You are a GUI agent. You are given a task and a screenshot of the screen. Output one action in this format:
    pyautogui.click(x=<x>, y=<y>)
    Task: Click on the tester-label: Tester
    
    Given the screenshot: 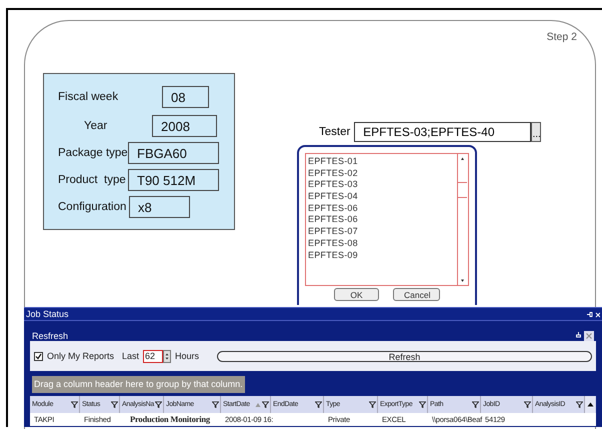 What is the action you would take?
    pyautogui.click(x=335, y=132)
    